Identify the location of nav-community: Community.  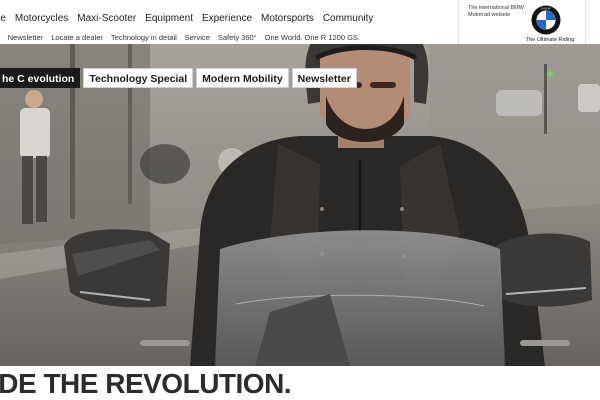
(348, 18).